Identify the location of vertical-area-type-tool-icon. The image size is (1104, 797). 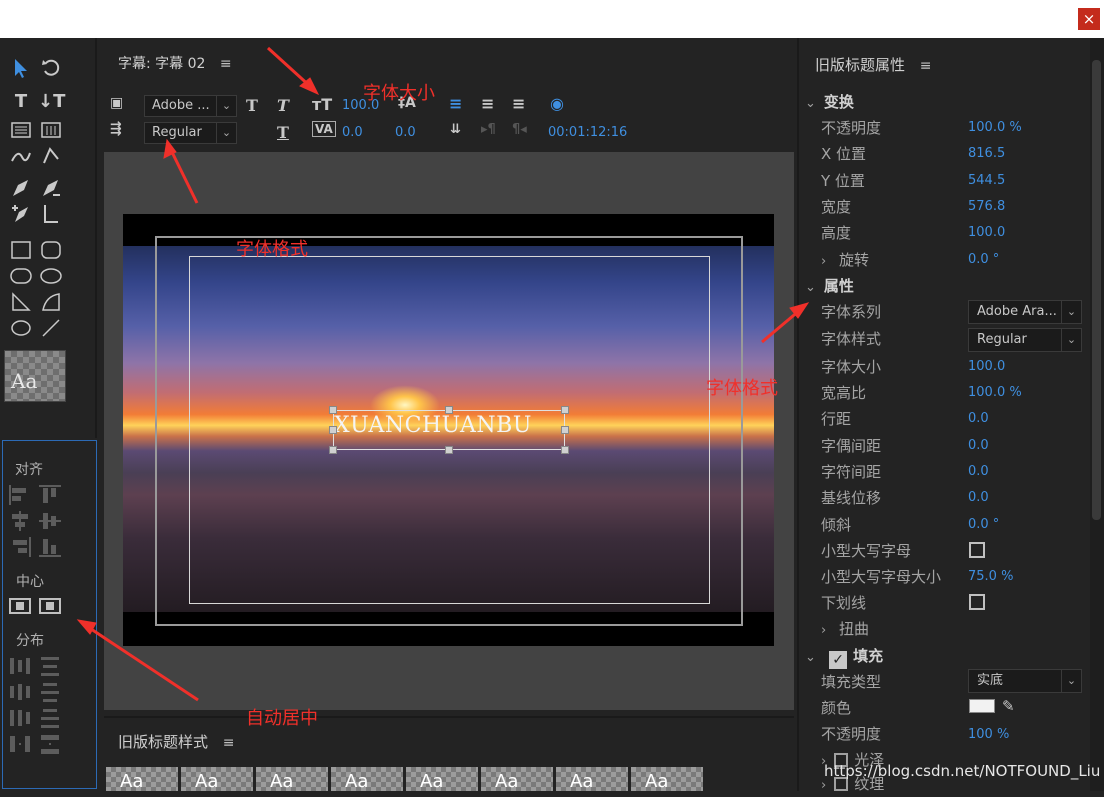
(51, 130).